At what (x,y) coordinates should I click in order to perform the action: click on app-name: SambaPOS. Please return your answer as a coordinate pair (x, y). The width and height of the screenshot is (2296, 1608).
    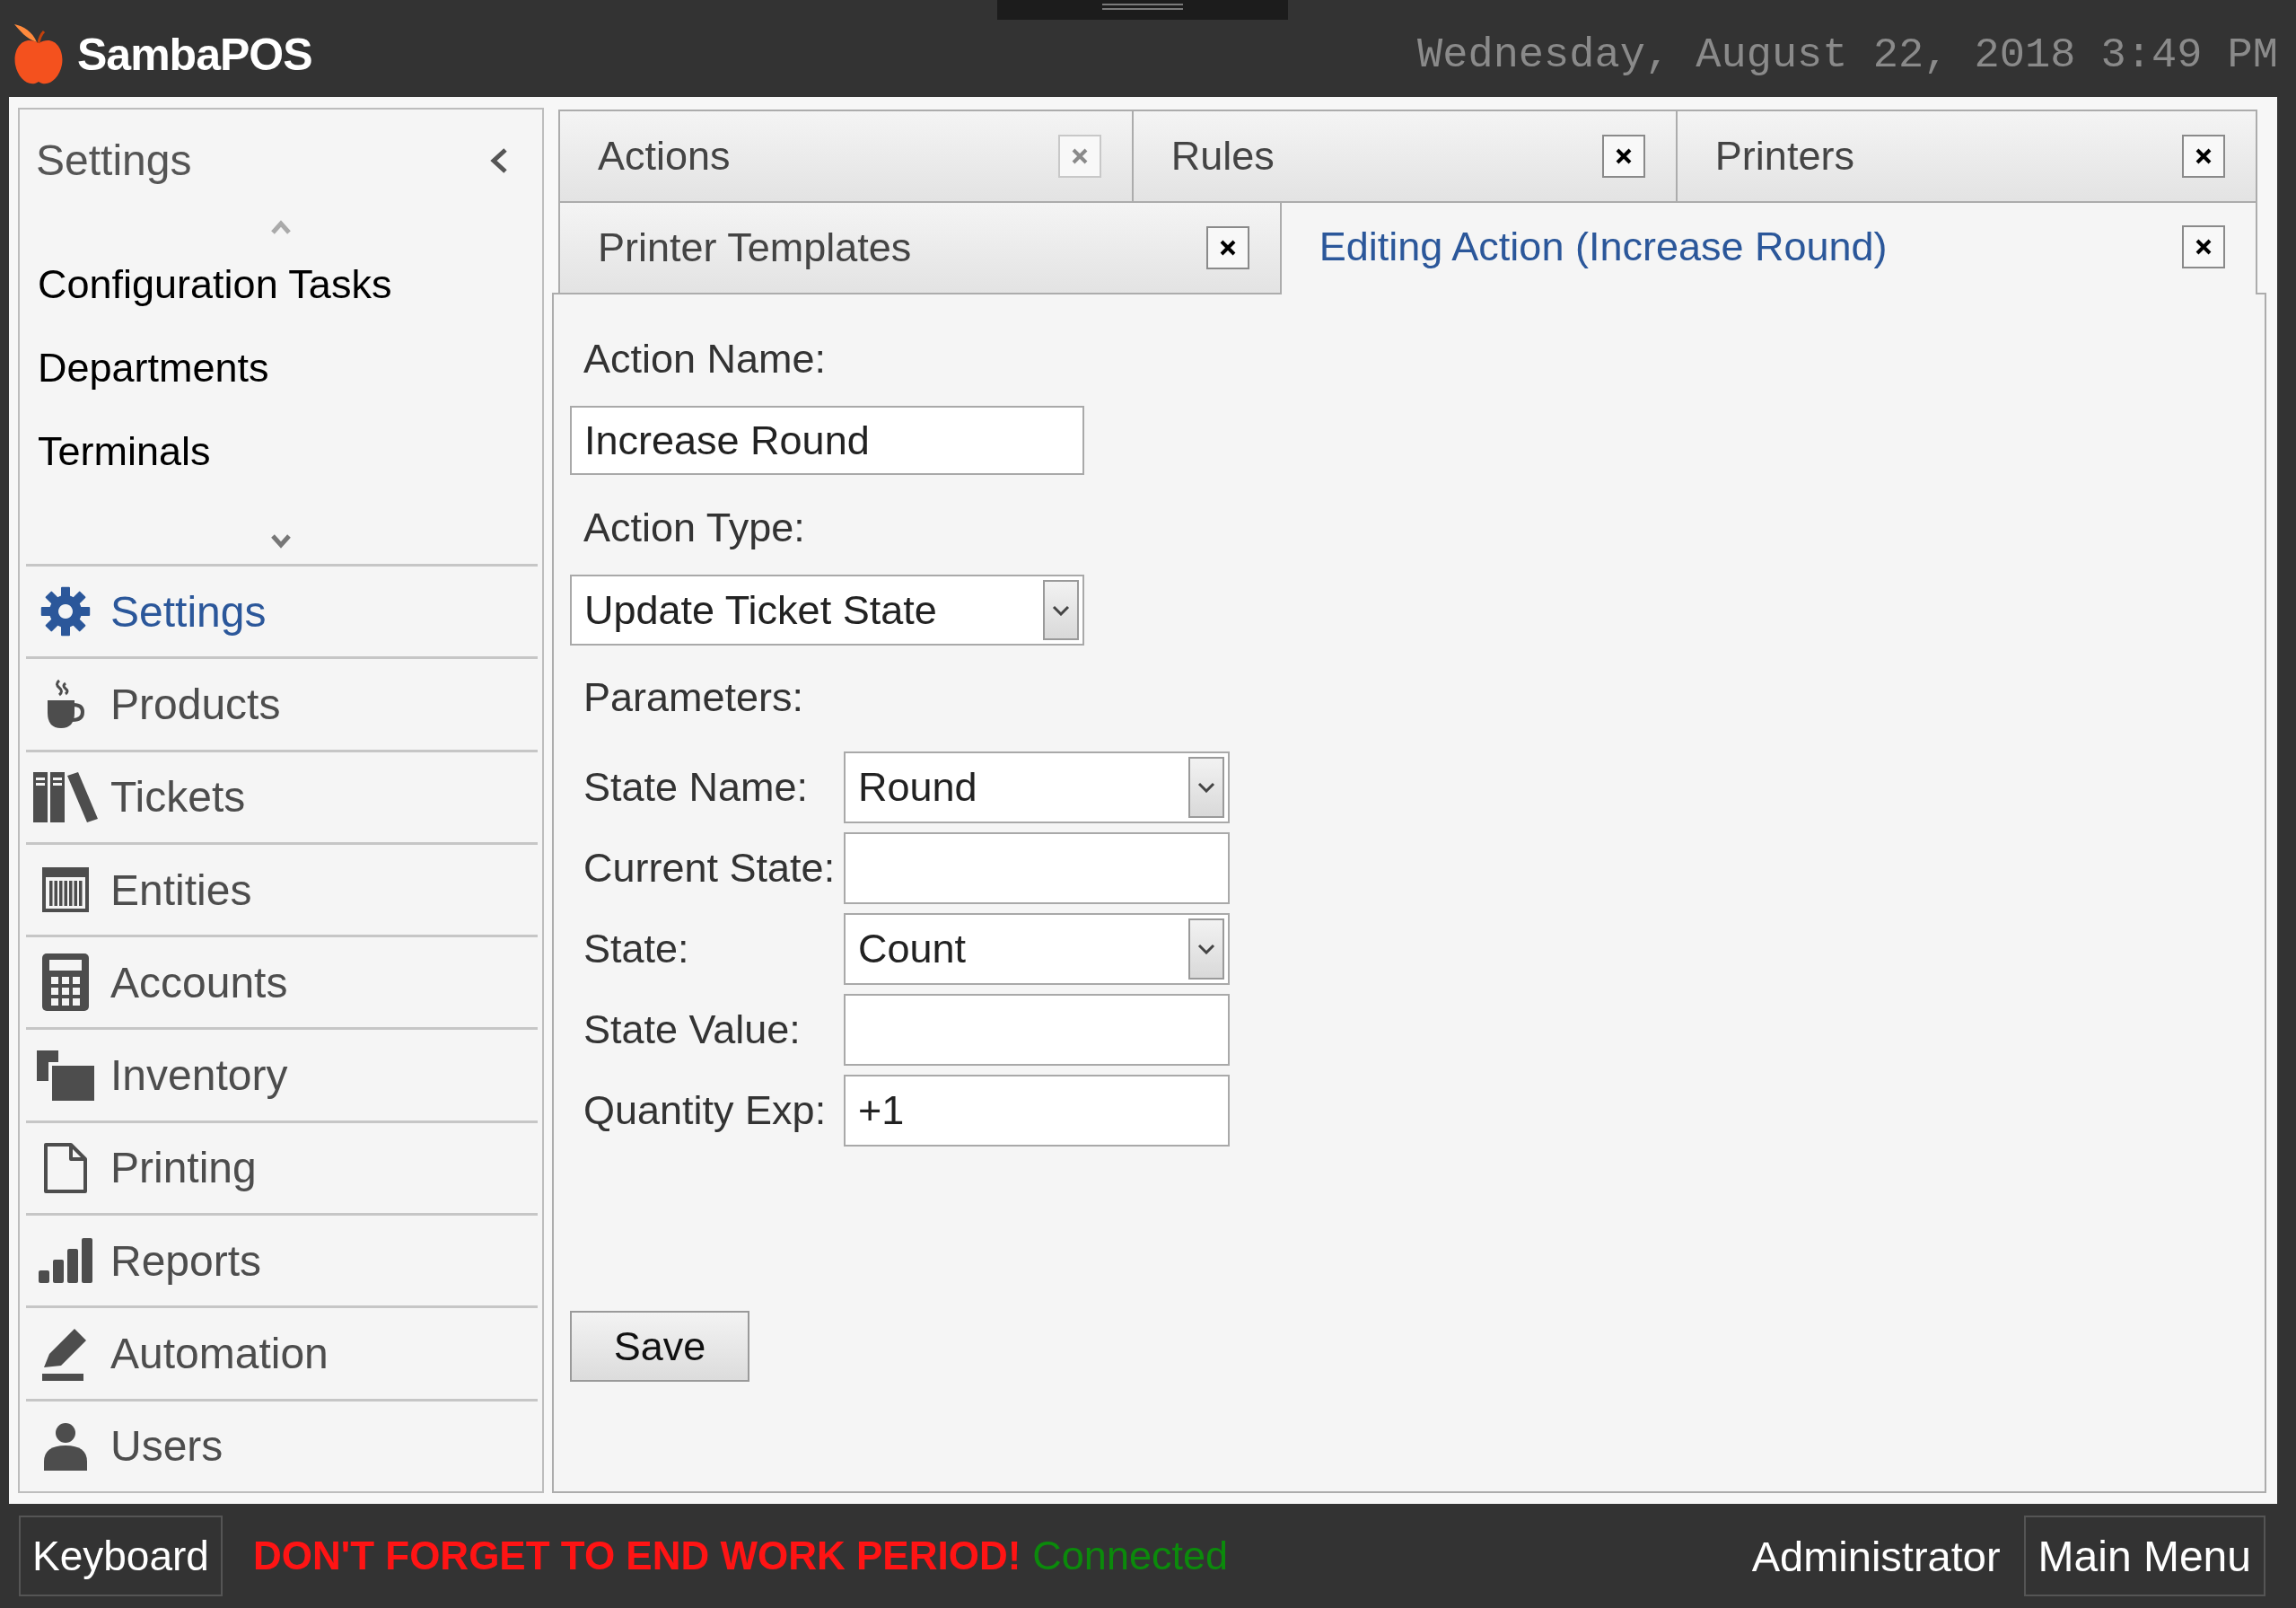
    Looking at the image, I should click on (194, 55).